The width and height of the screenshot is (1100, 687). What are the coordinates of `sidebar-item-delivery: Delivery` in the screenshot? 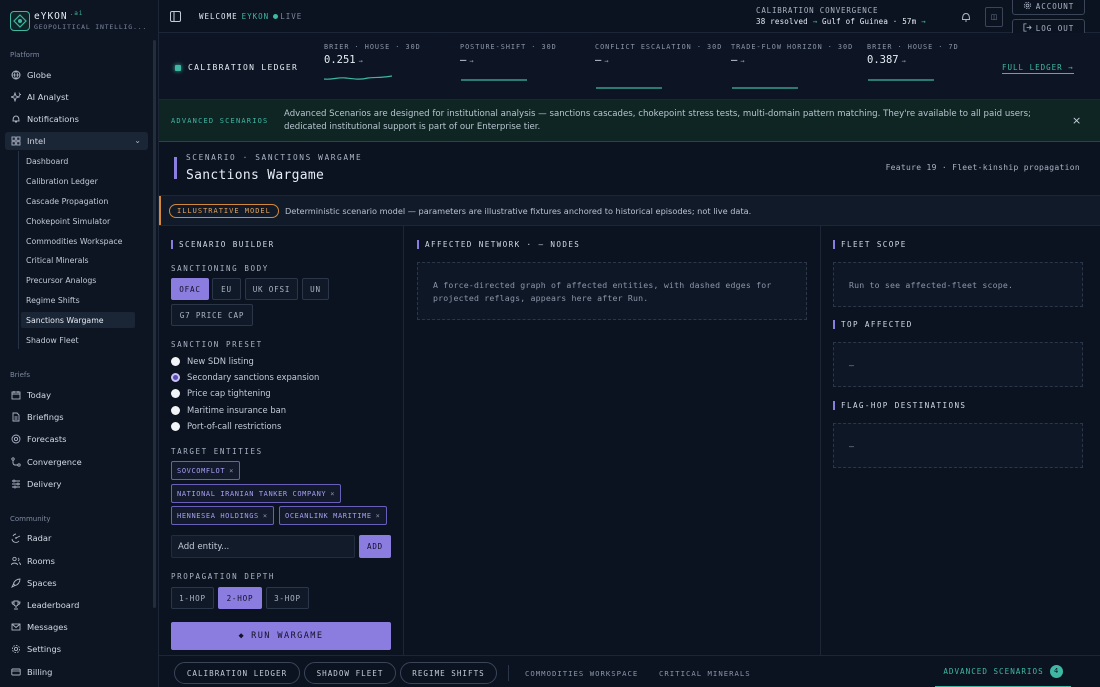 It's located at (76, 484).